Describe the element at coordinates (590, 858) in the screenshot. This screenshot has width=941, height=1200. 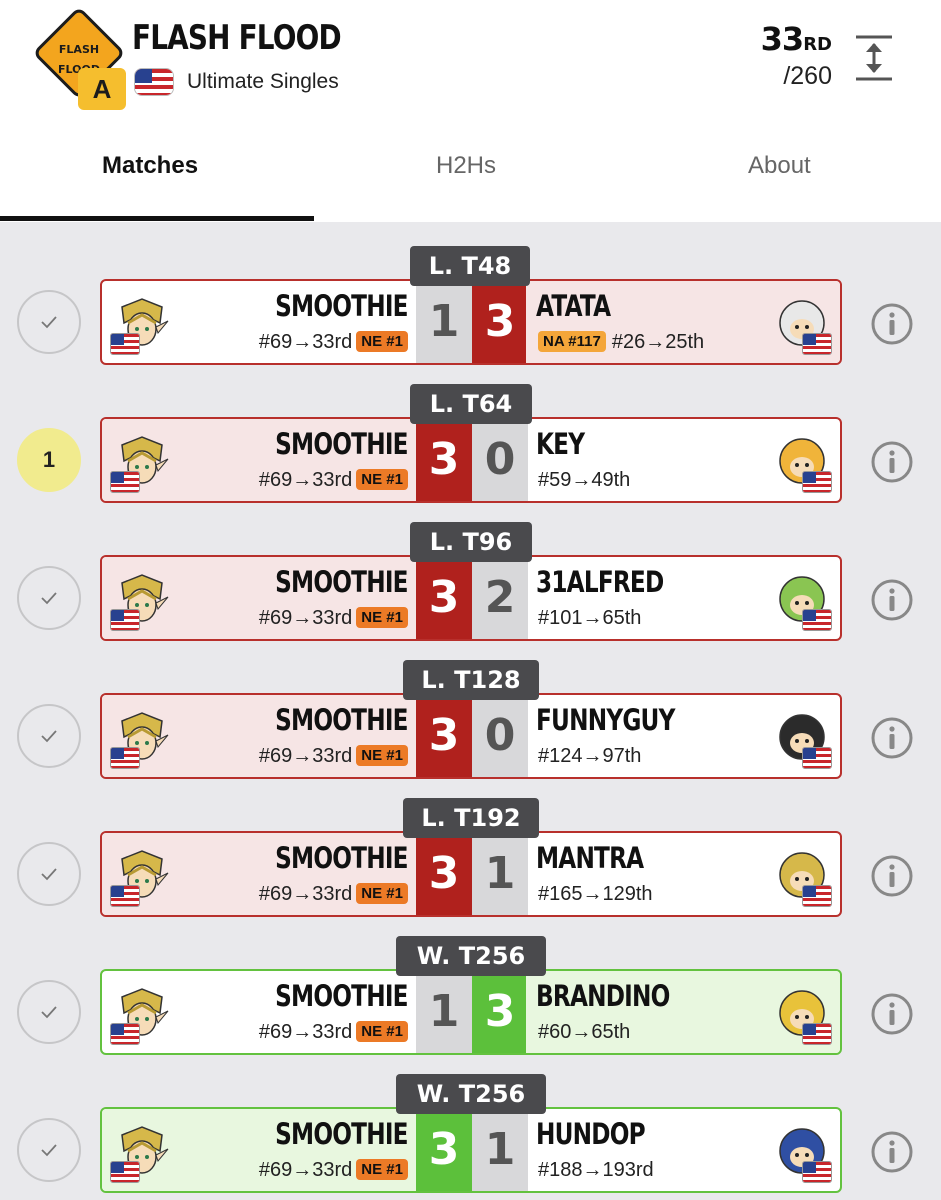
I see `player-name: MANTRA` at that location.